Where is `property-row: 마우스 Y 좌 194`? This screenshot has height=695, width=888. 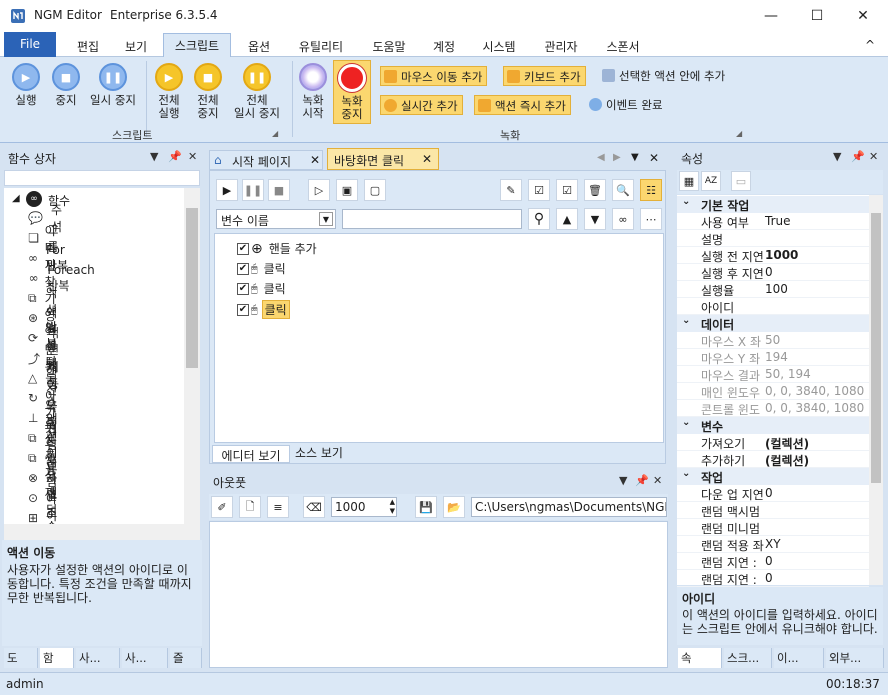 property-row: 마우스 Y 좌 194 is located at coordinates (773, 357).